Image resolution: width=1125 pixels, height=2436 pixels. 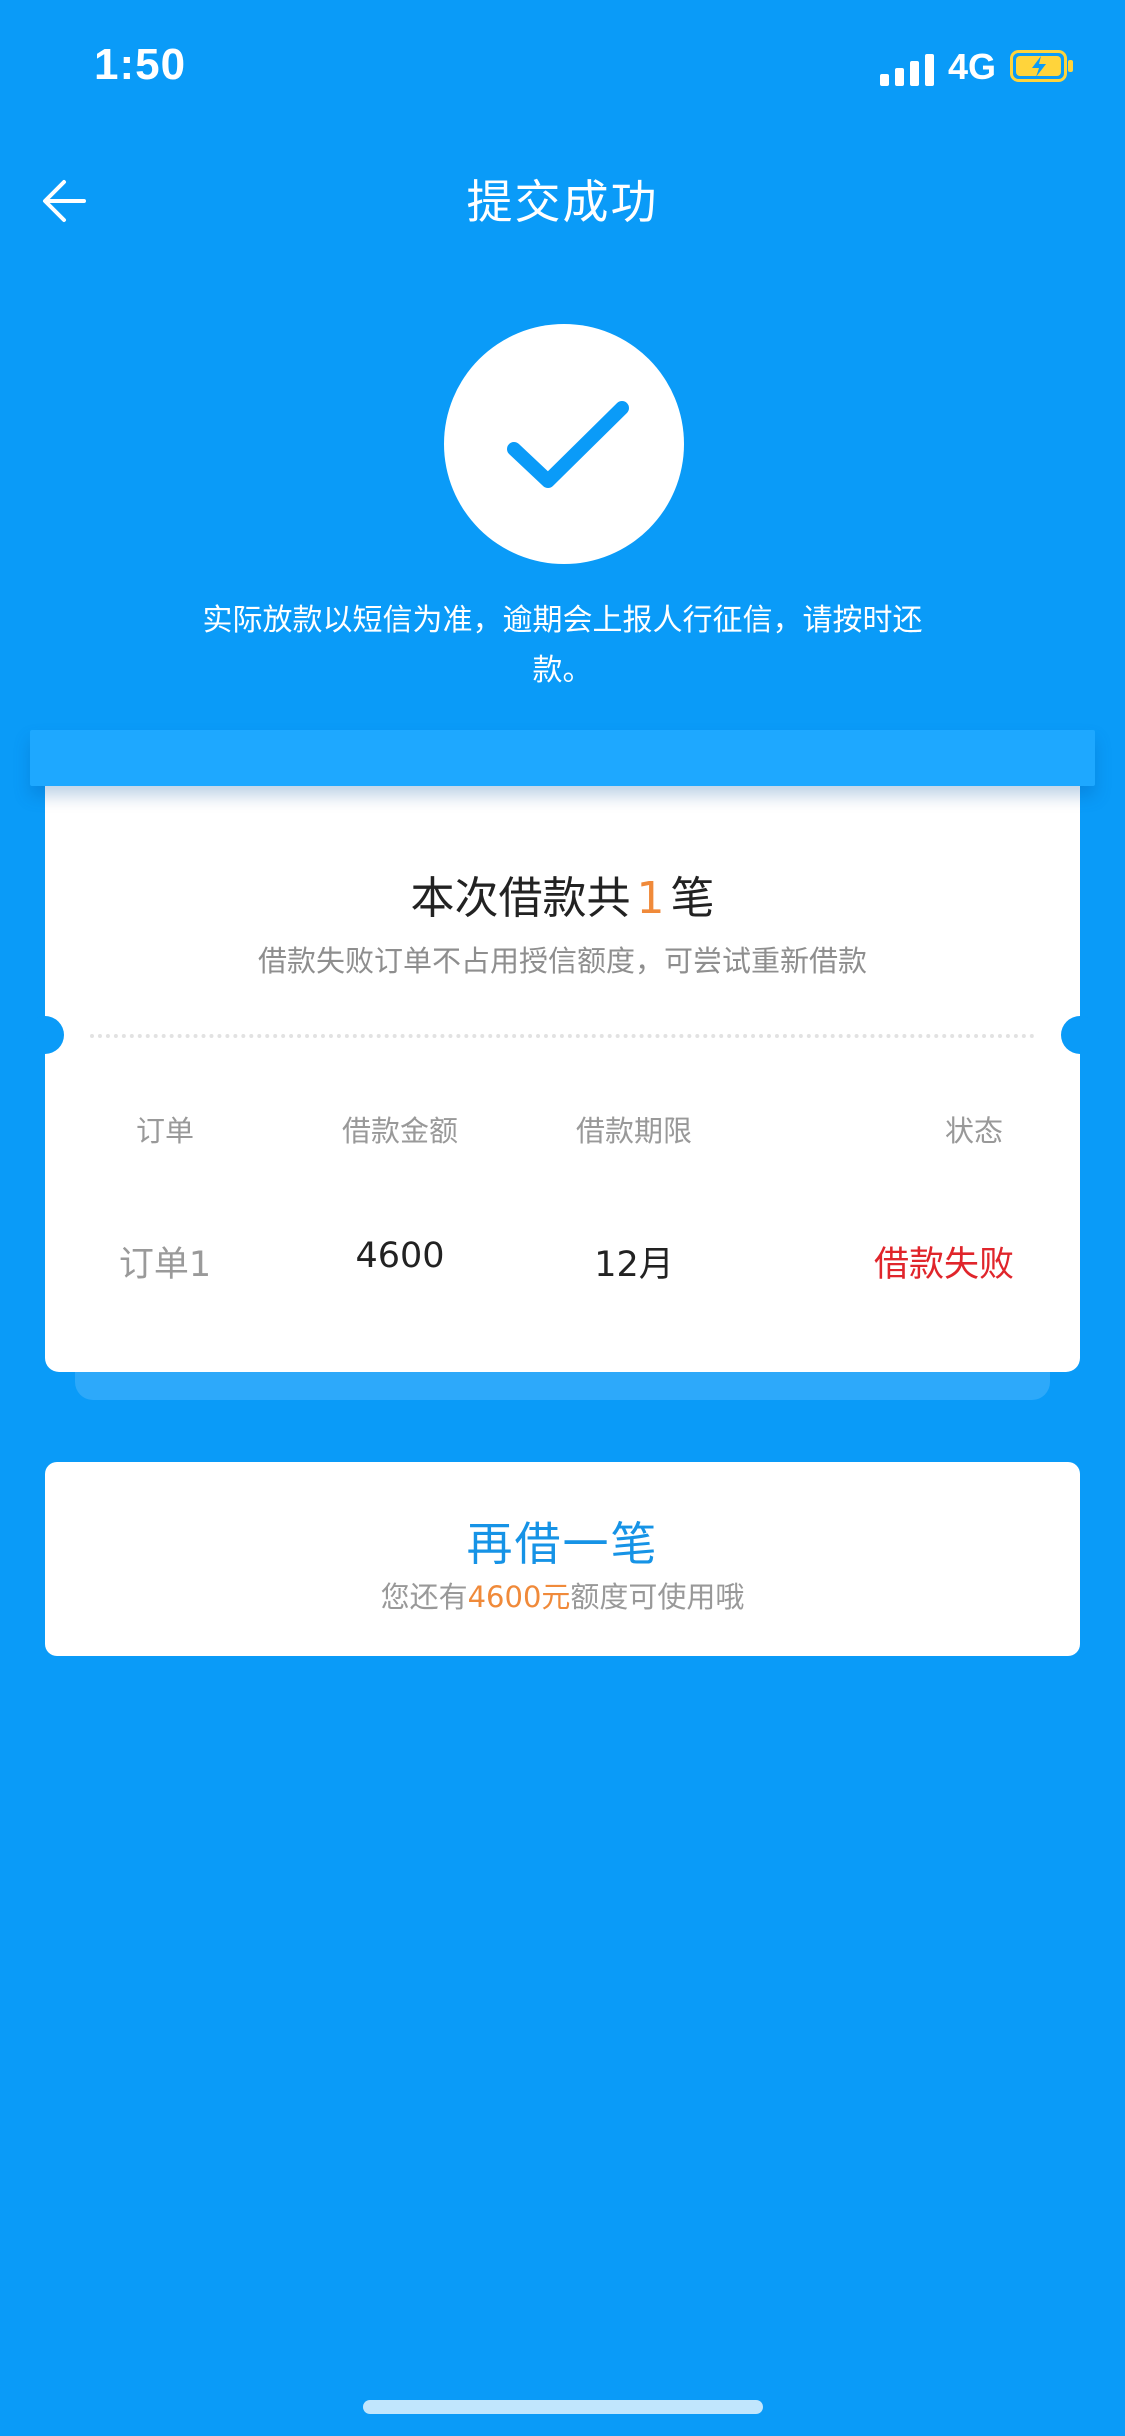 What do you see at coordinates (45, 1035) in the screenshot?
I see `ticket-notch-left` at bounding box center [45, 1035].